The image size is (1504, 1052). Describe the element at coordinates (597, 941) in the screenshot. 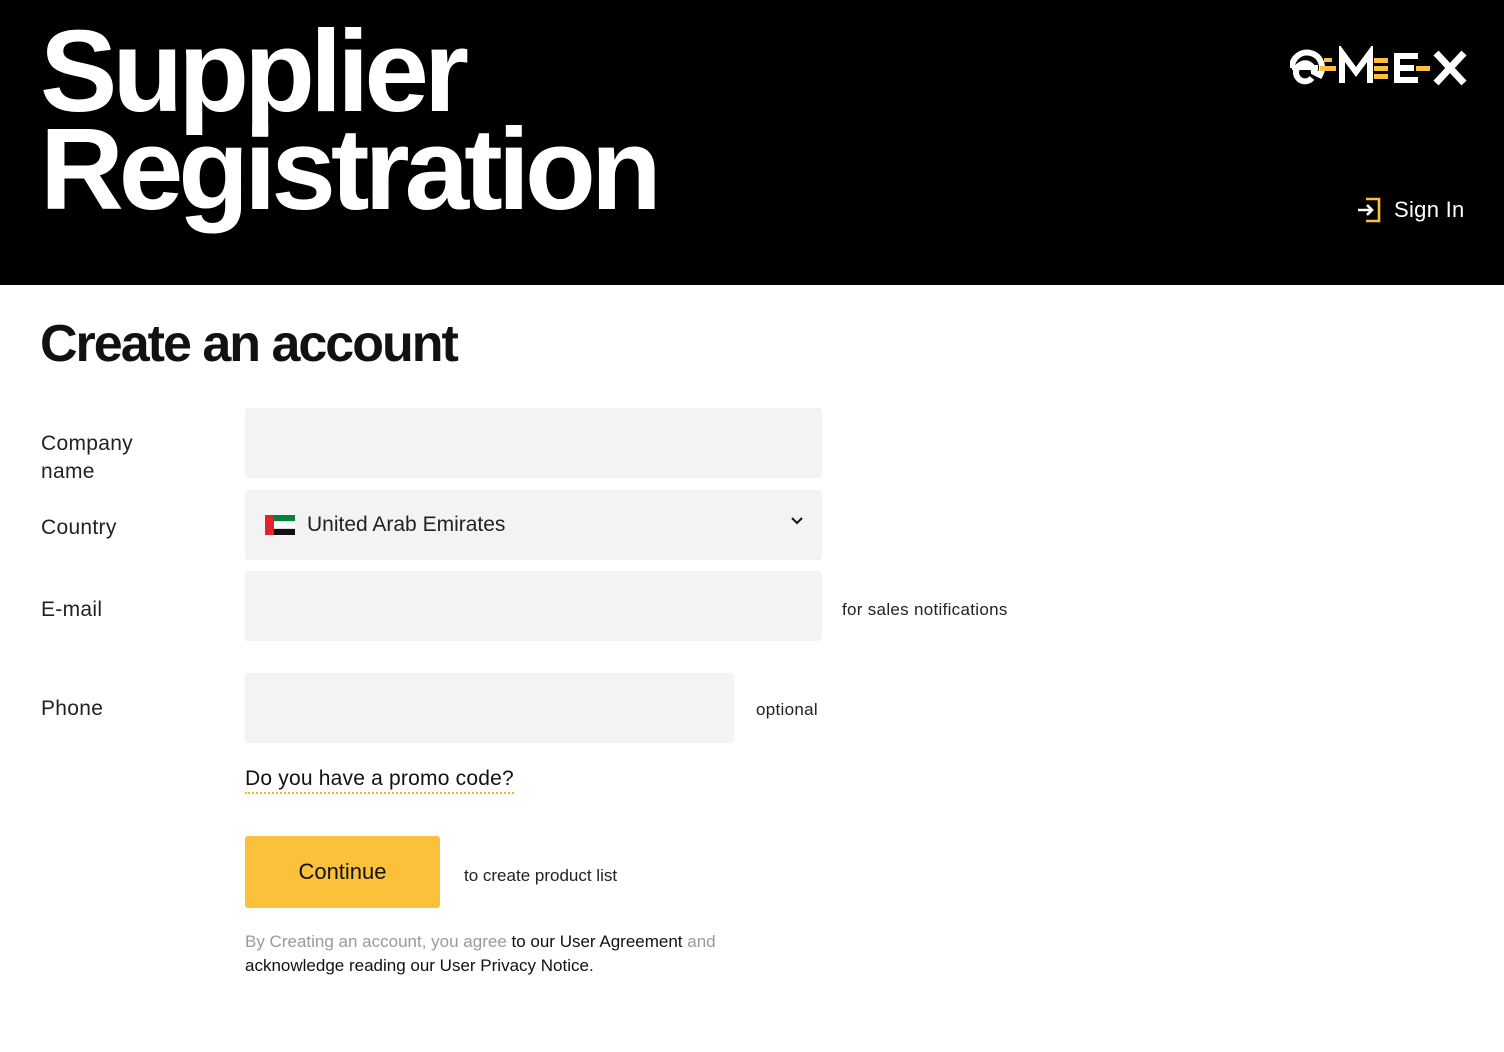

I see `user-agreement-link: to our User Agreement` at that location.